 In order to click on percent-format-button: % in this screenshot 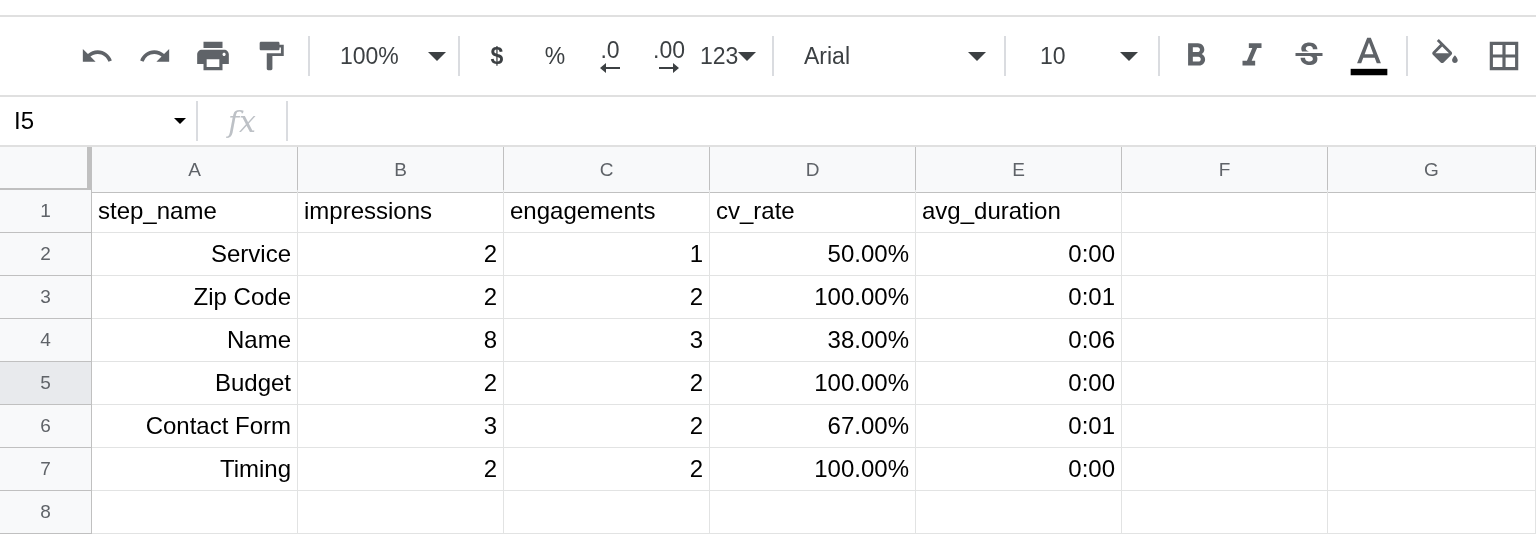, I will do `click(555, 56)`.